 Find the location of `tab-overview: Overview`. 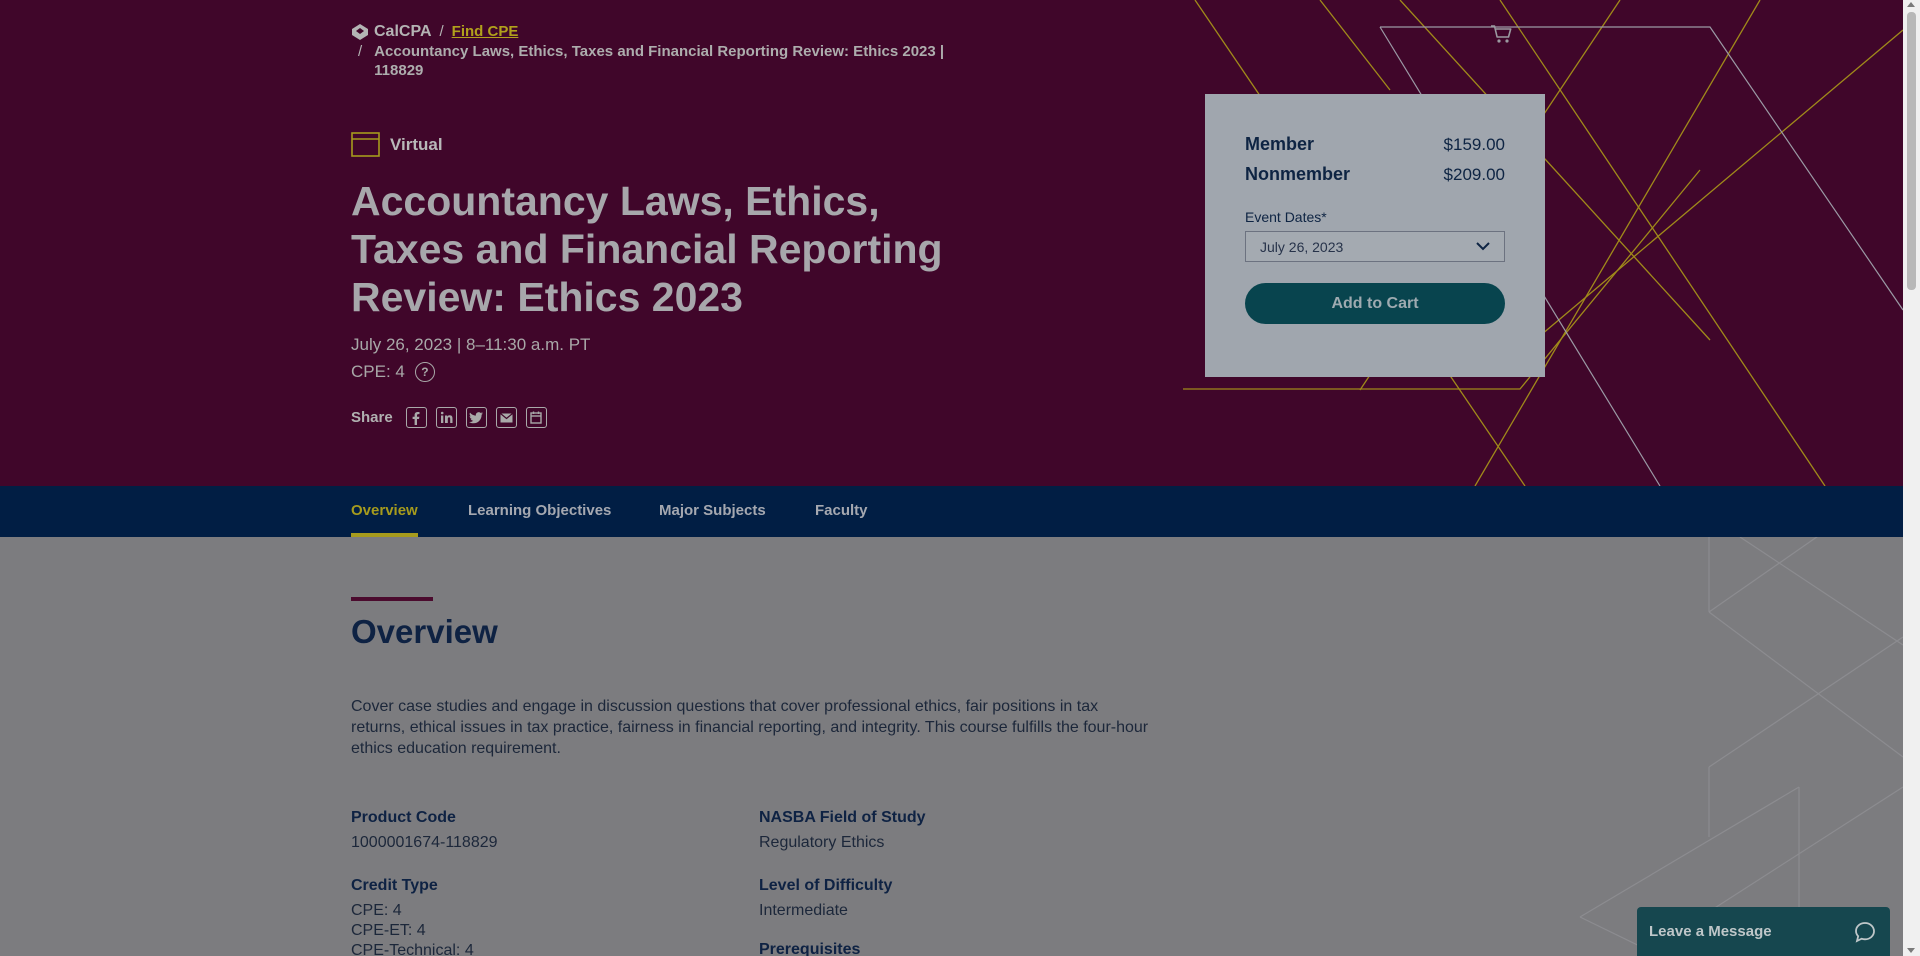

tab-overview: Overview is located at coordinates (384, 511).